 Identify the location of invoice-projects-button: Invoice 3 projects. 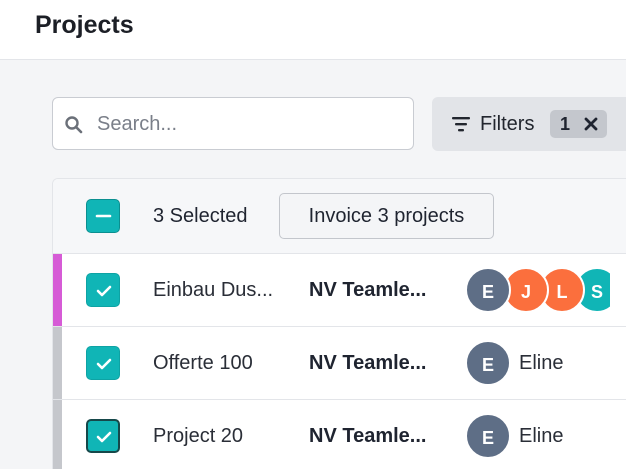
(386, 216).